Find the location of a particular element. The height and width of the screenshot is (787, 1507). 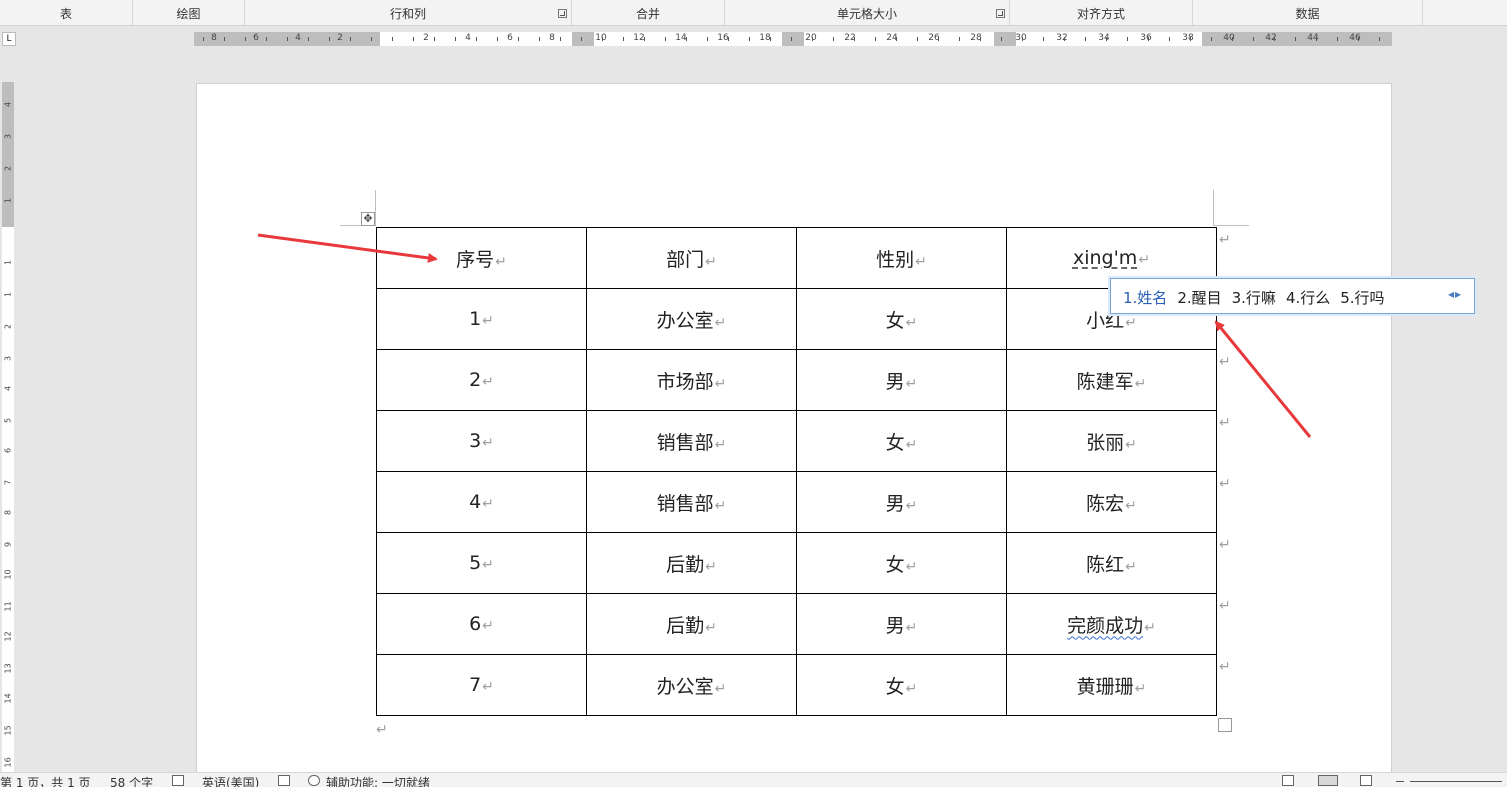

ruler-number: 6 is located at coordinates (510, 38).